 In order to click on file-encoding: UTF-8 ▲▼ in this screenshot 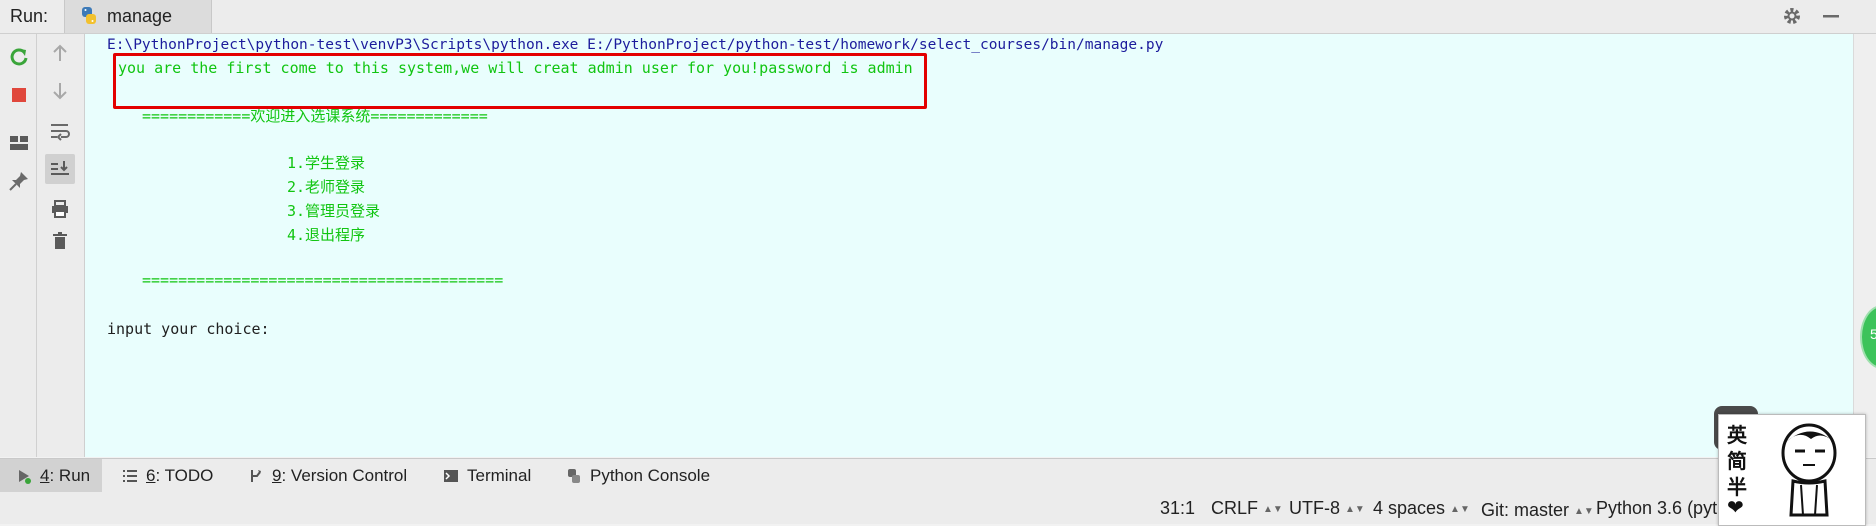, I will do `click(1327, 508)`.